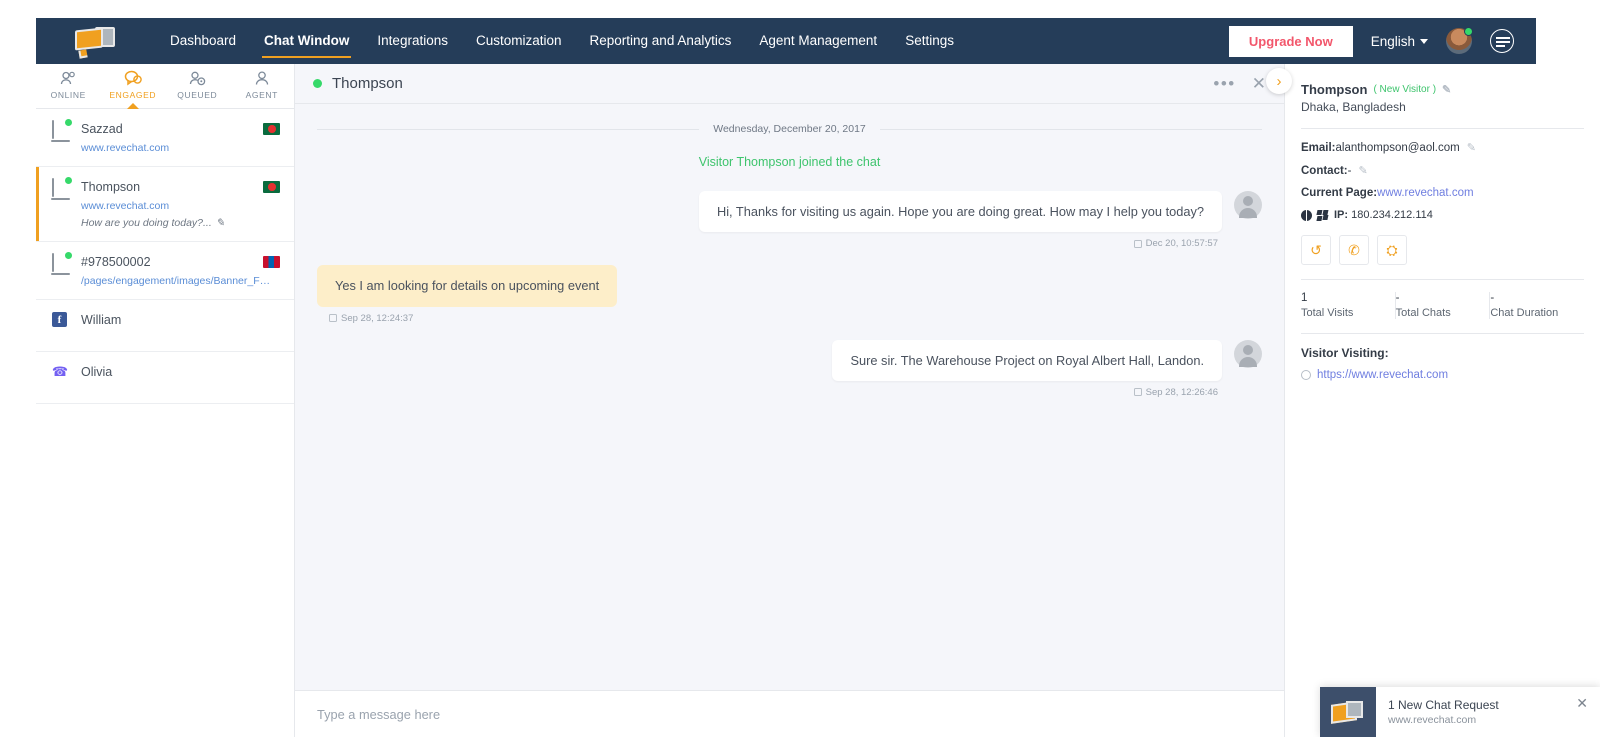  What do you see at coordinates (96, 43) in the screenshot?
I see `brand-logo` at bounding box center [96, 43].